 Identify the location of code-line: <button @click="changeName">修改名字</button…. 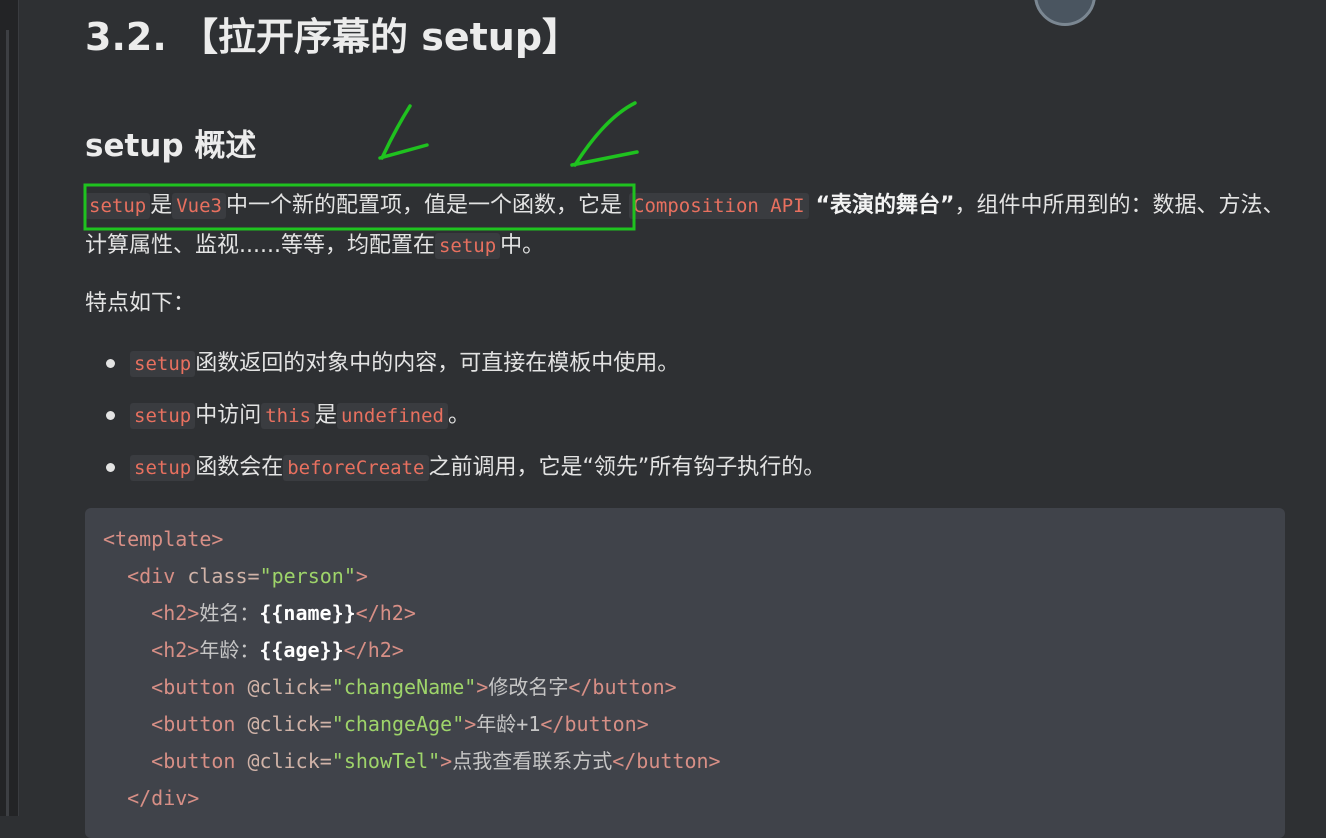
(694, 687).